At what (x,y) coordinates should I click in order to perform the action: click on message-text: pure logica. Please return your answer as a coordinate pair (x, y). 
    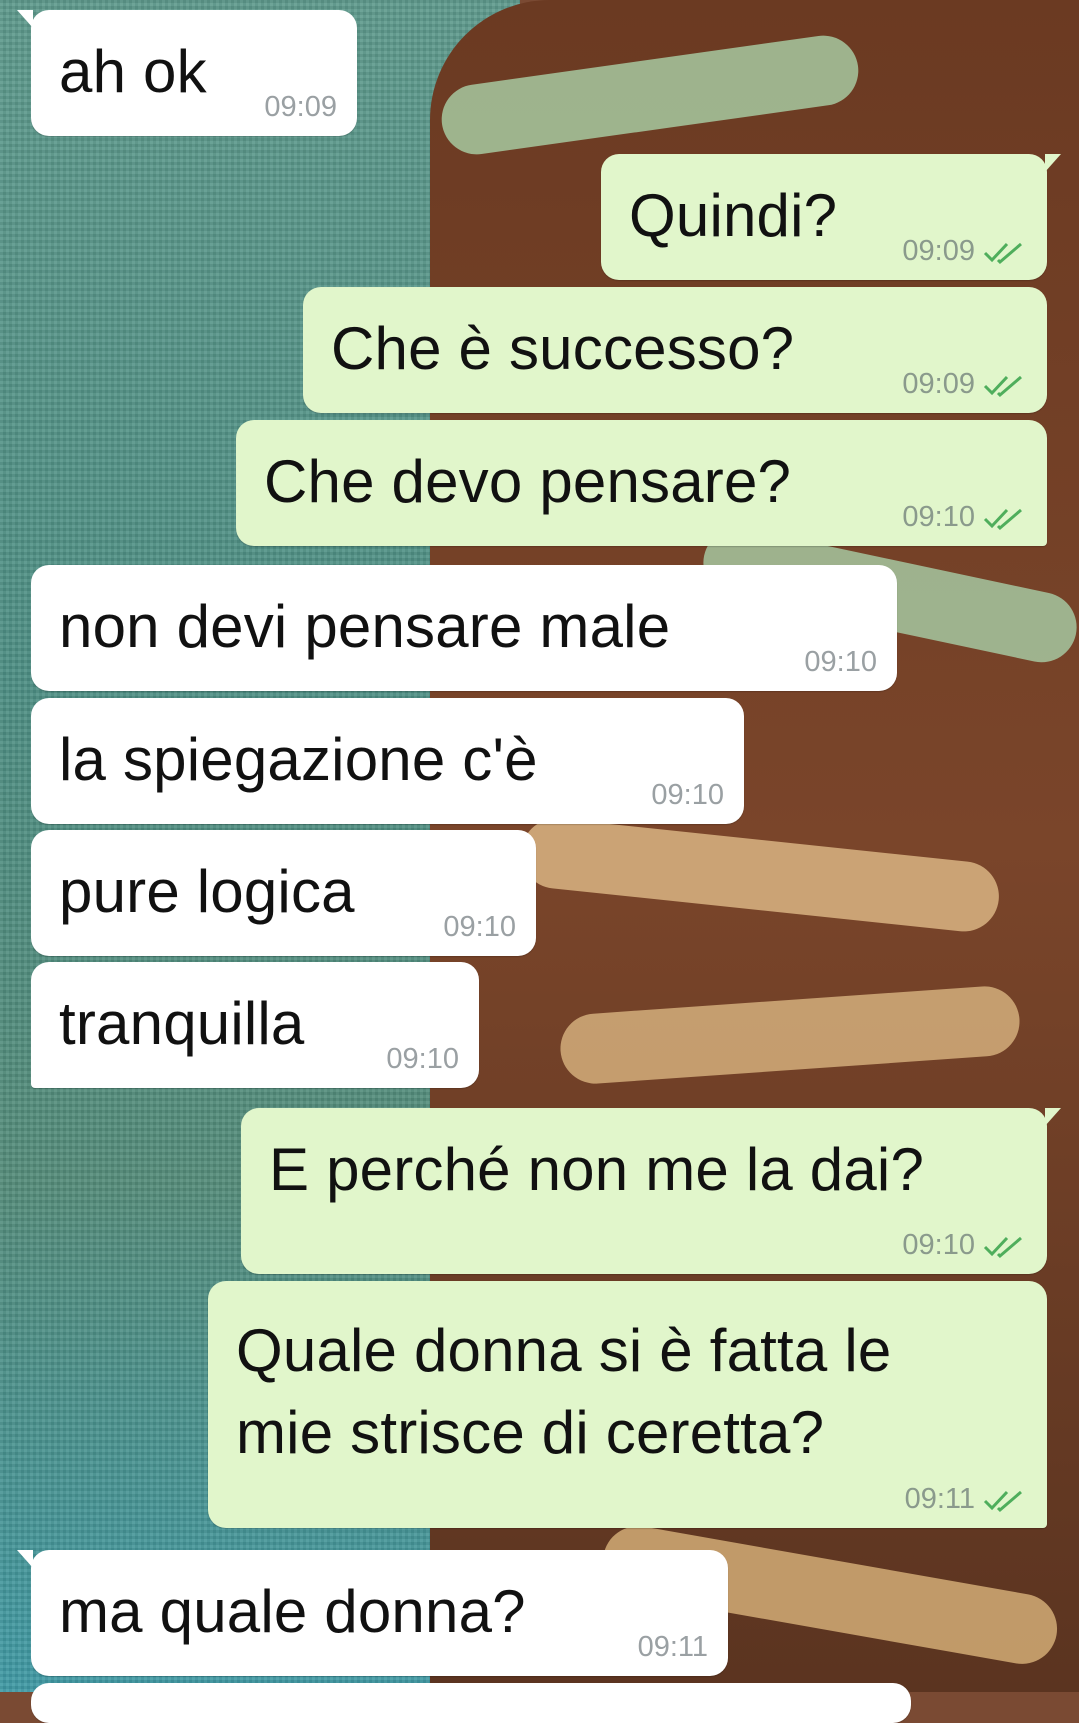
    Looking at the image, I should click on (207, 891).